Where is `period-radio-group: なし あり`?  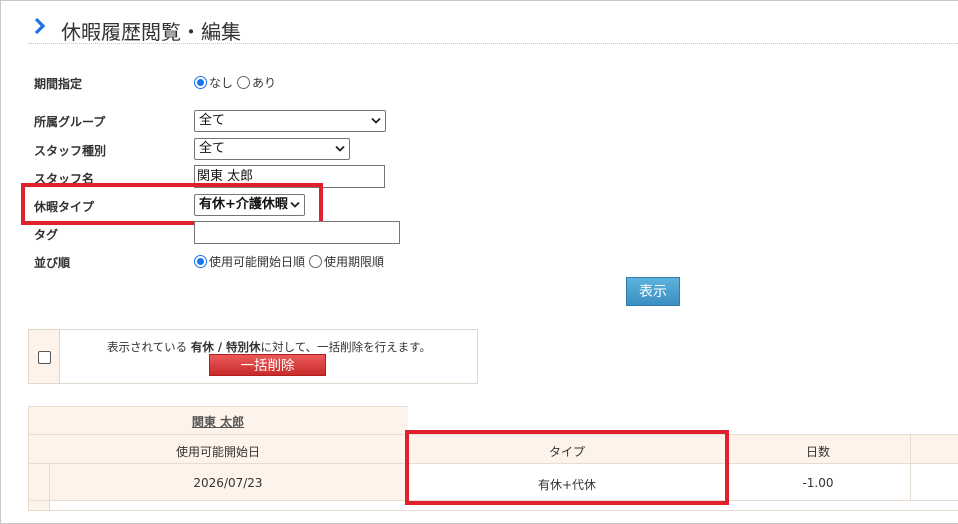 period-radio-group: なし あり is located at coordinates (237, 82).